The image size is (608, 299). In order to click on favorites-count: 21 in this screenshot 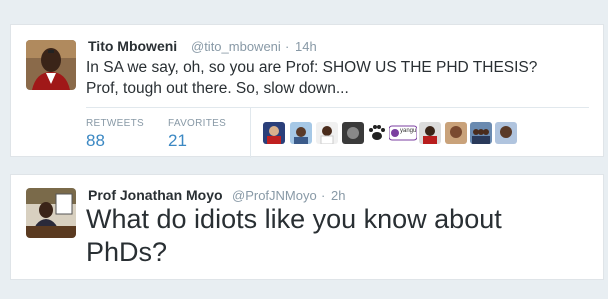, I will do `click(177, 141)`.